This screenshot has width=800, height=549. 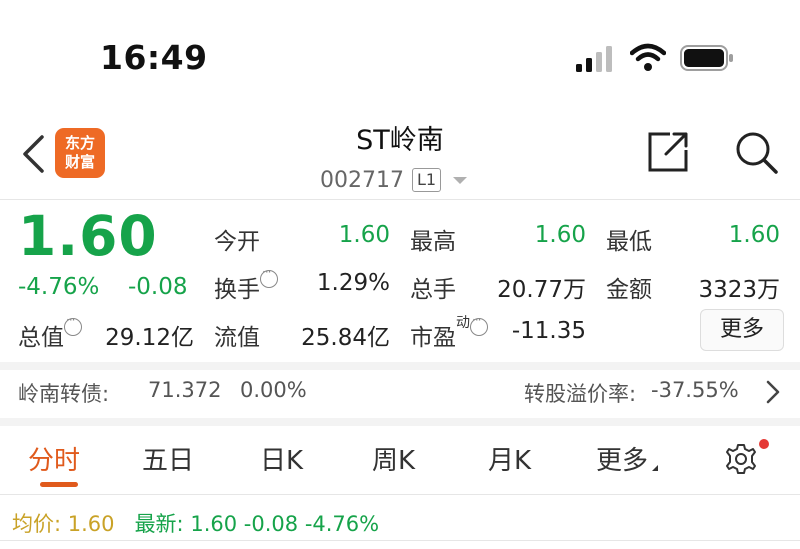 I want to click on battery-icon, so click(x=706, y=58).